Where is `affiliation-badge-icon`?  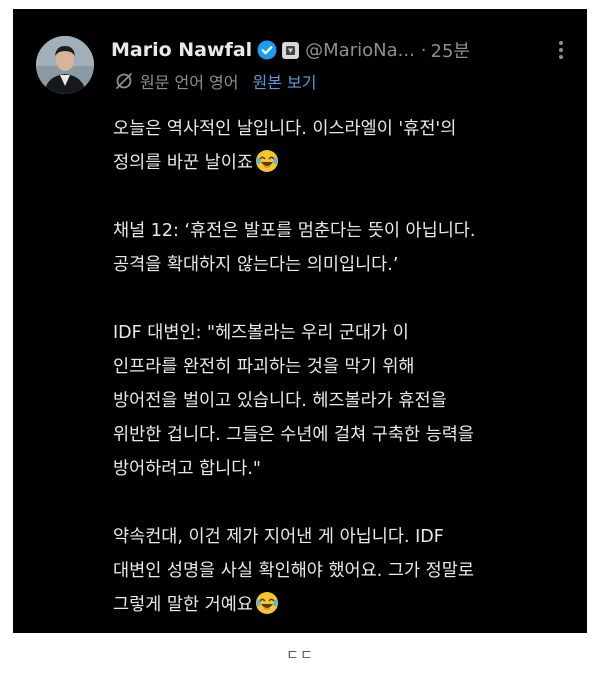 affiliation-badge-icon is located at coordinates (291, 50).